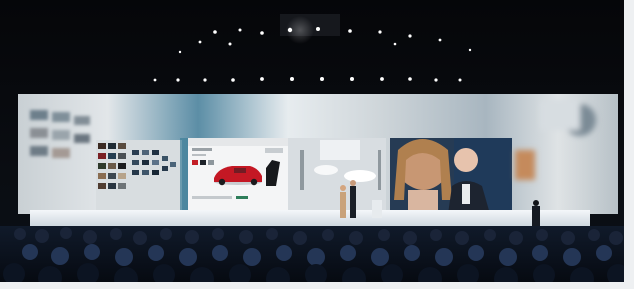 The image size is (634, 289). I want to click on color-swatch-panel, so click(139, 177).